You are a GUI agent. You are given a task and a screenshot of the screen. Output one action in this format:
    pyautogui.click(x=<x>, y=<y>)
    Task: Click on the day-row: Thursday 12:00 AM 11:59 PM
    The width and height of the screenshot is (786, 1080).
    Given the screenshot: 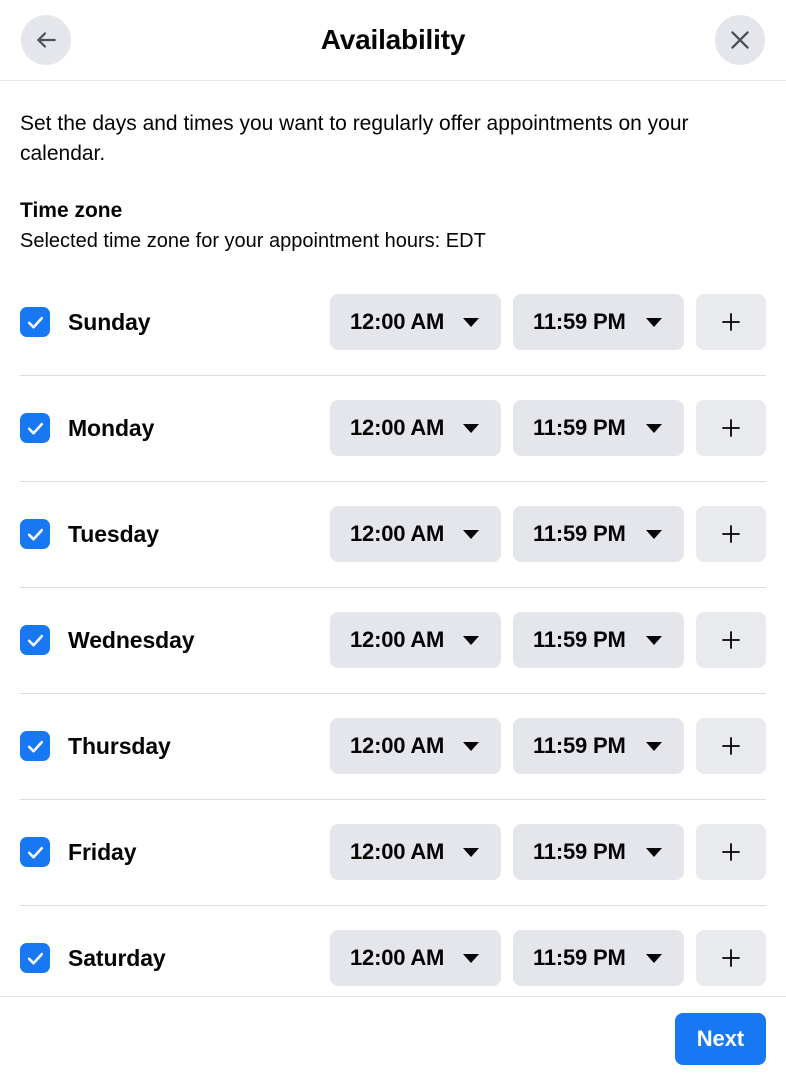 What is the action you would take?
    pyautogui.click(x=393, y=746)
    